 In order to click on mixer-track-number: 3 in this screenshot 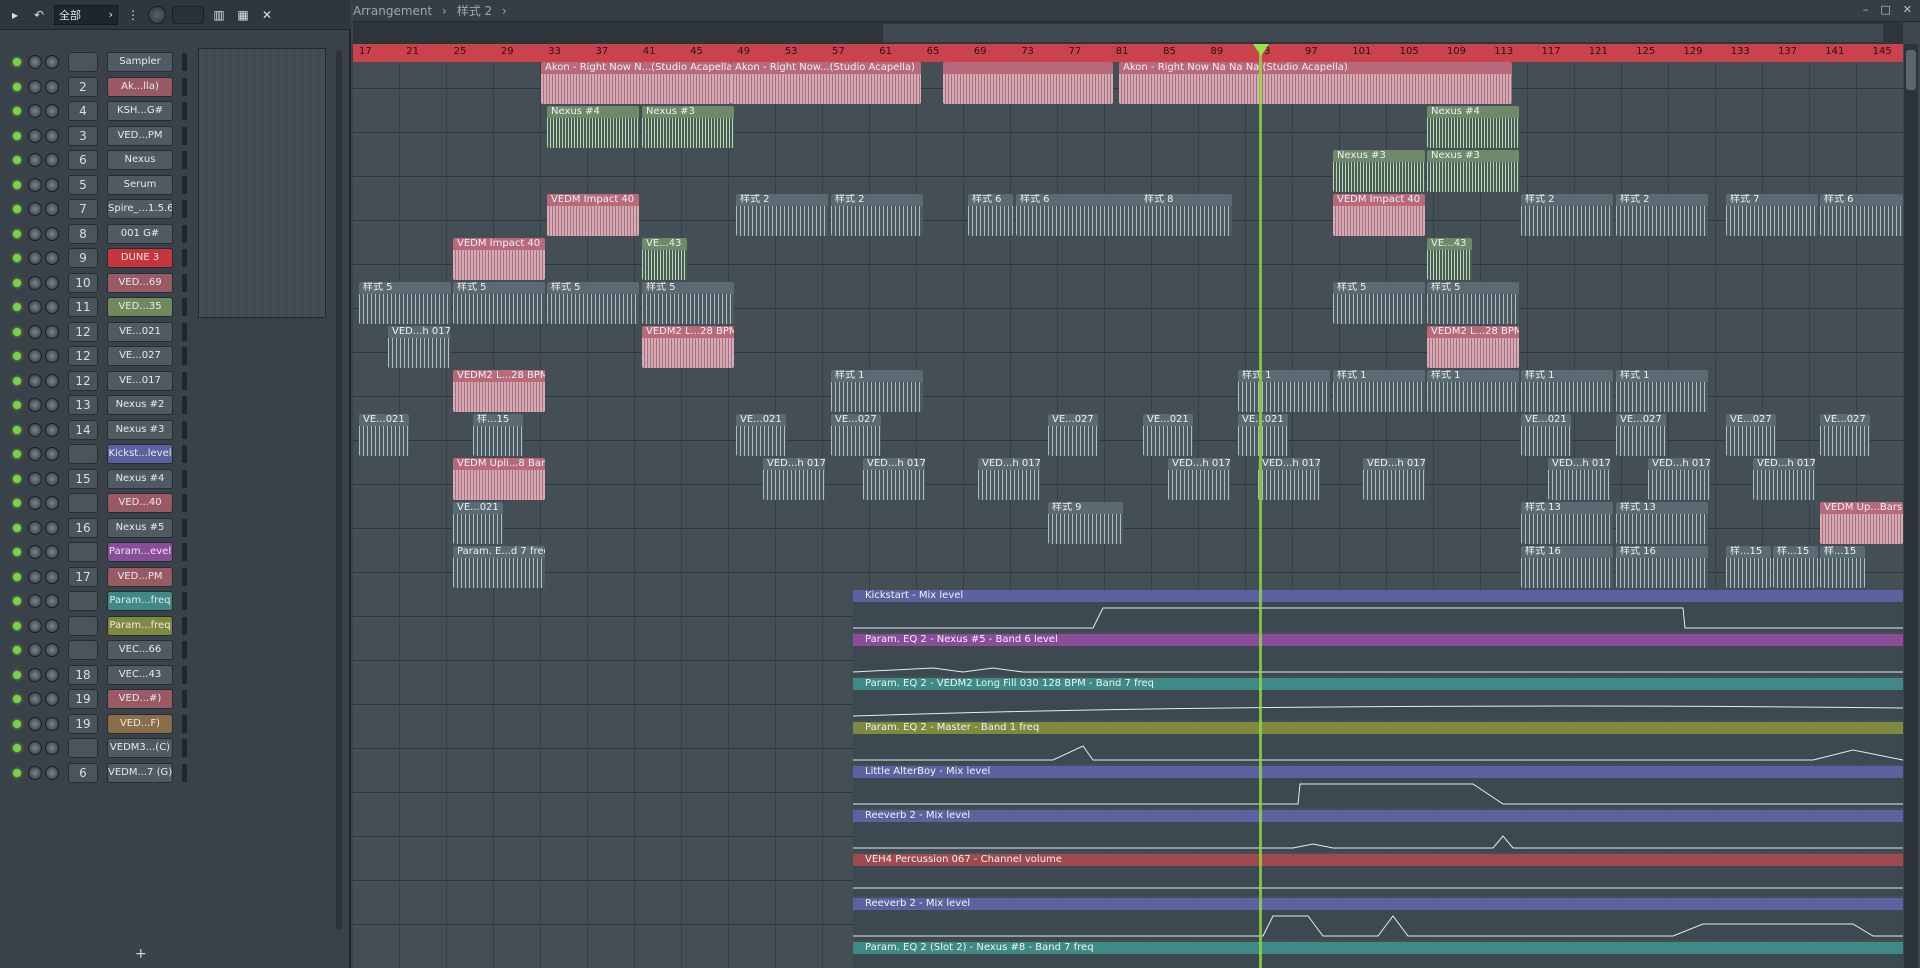, I will do `click(83, 135)`.